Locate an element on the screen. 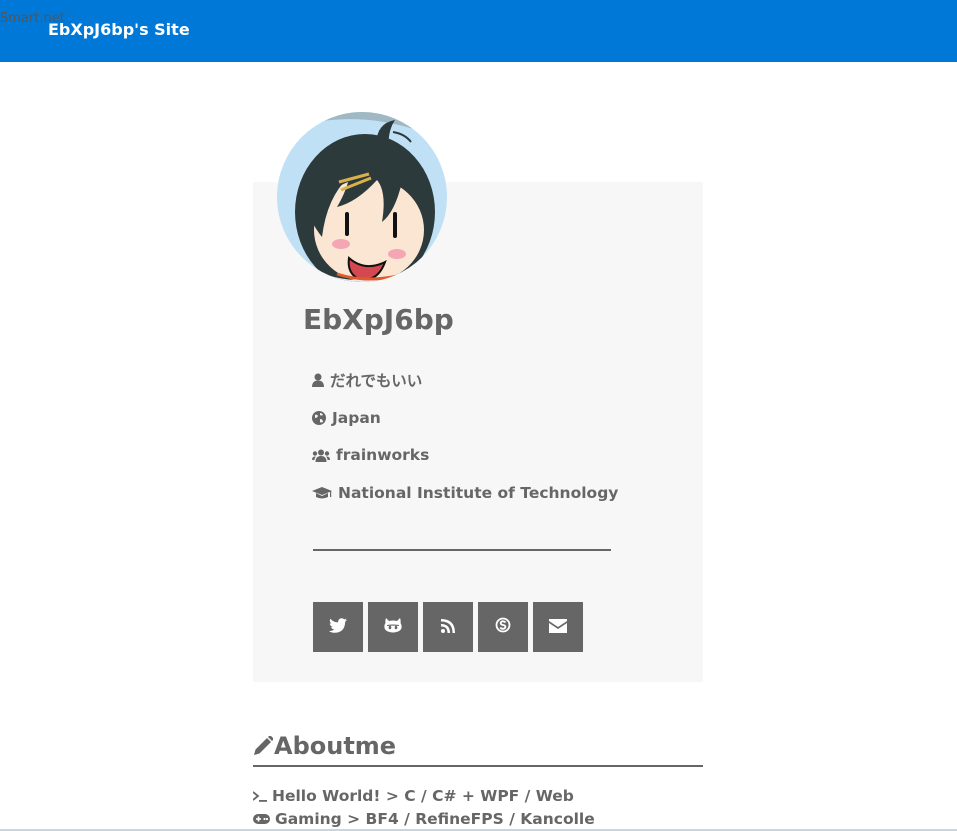 This screenshot has height=831, width=957. user-icon is located at coordinates (318, 380).